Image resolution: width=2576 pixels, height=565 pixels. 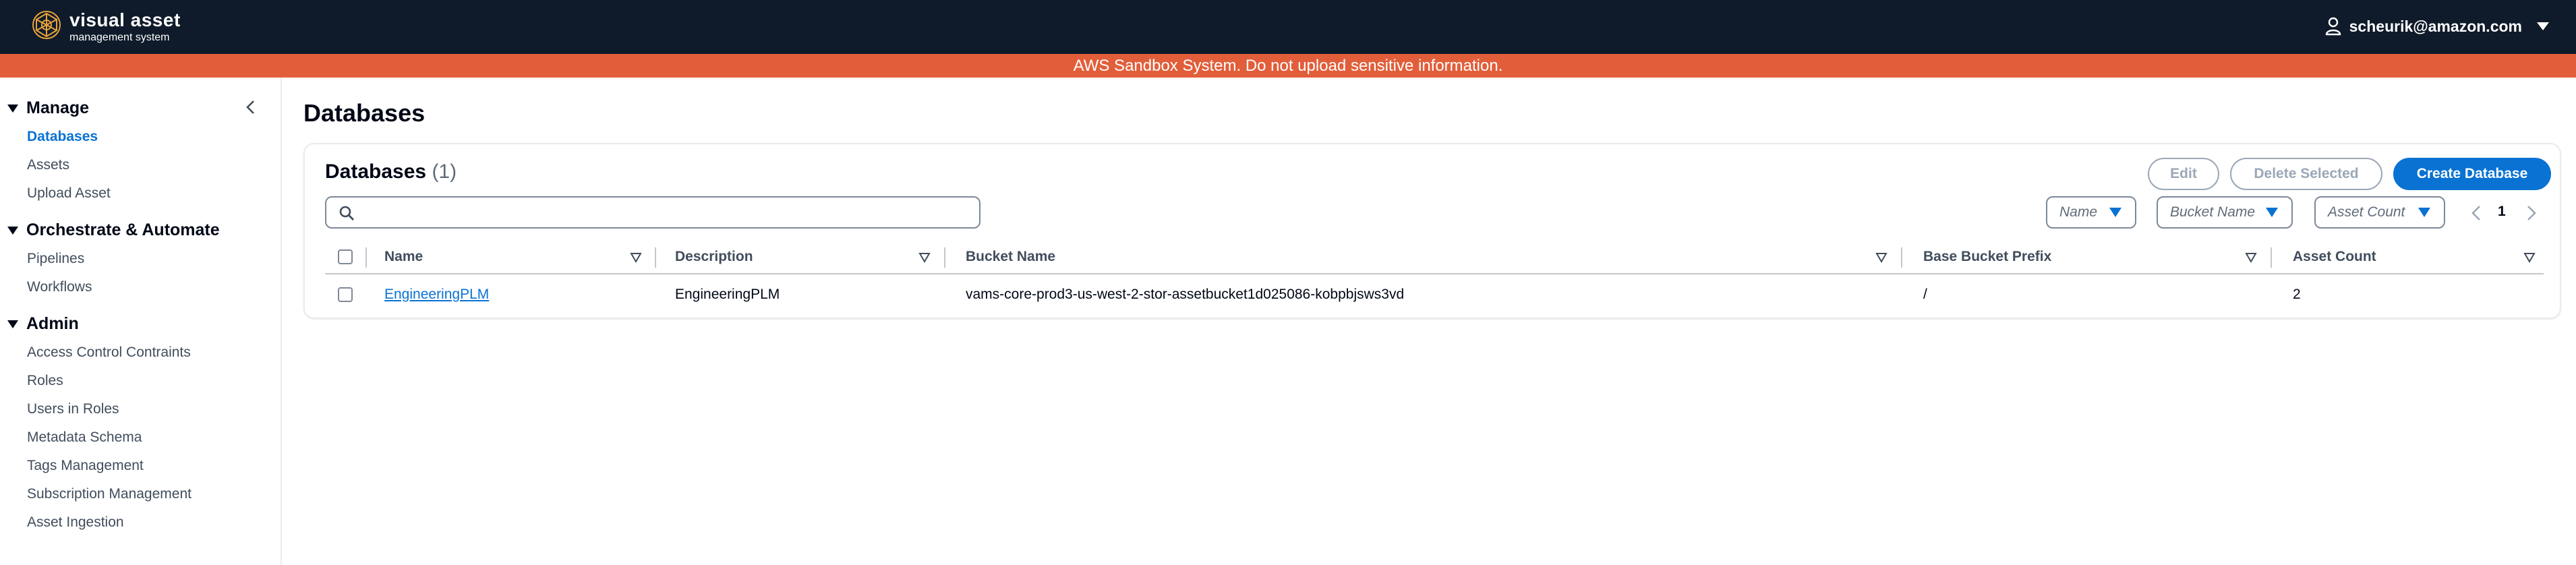 I want to click on sidebar-item-databases: Databases, so click(x=63, y=137).